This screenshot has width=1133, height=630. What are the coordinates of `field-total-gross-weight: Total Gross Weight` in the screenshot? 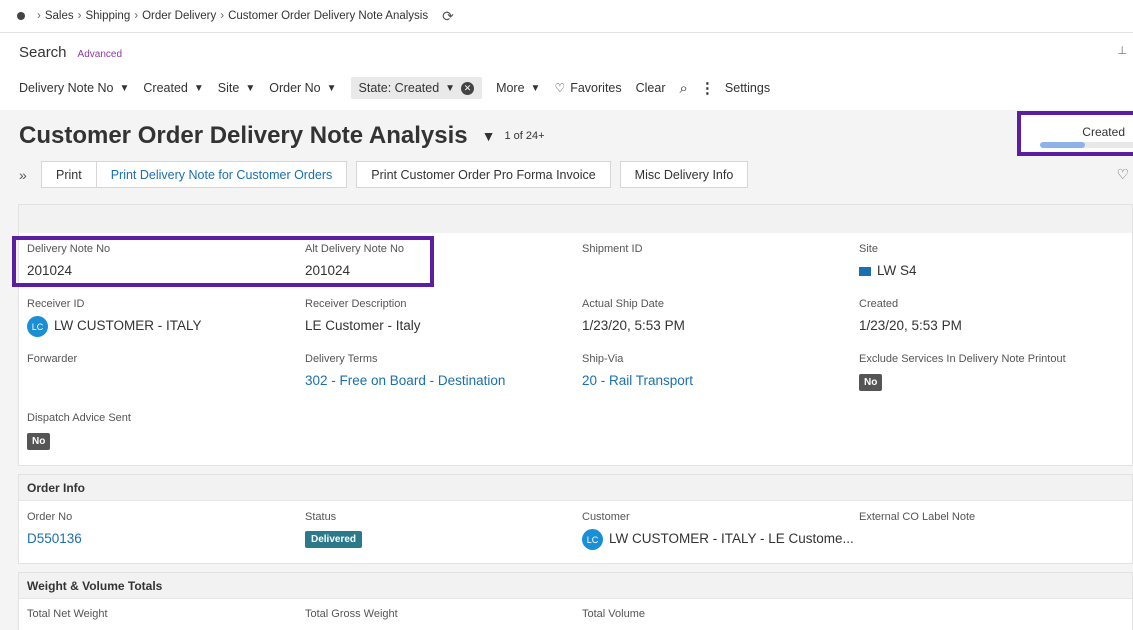 It's located at (351, 614).